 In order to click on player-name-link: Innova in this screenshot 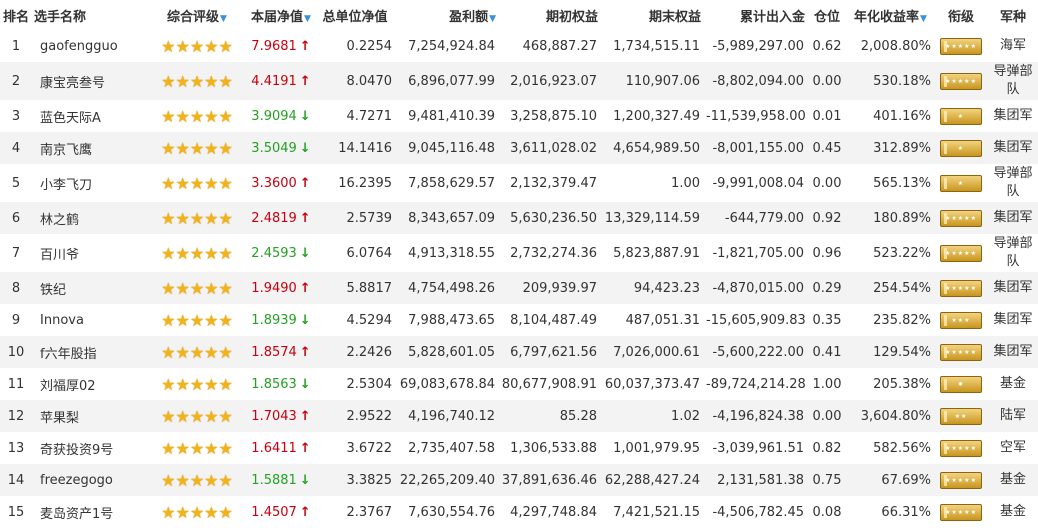, I will do `click(89, 320)`.